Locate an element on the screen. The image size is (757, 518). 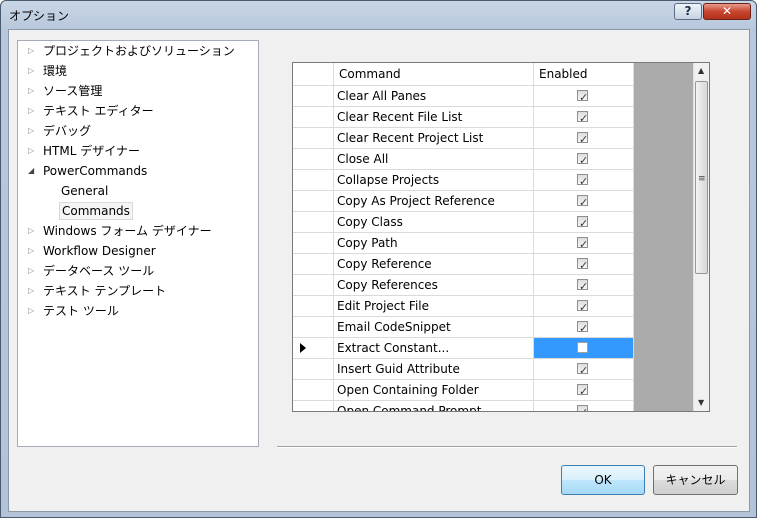
command-cell: Clear All Panes is located at coordinates (434, 96).